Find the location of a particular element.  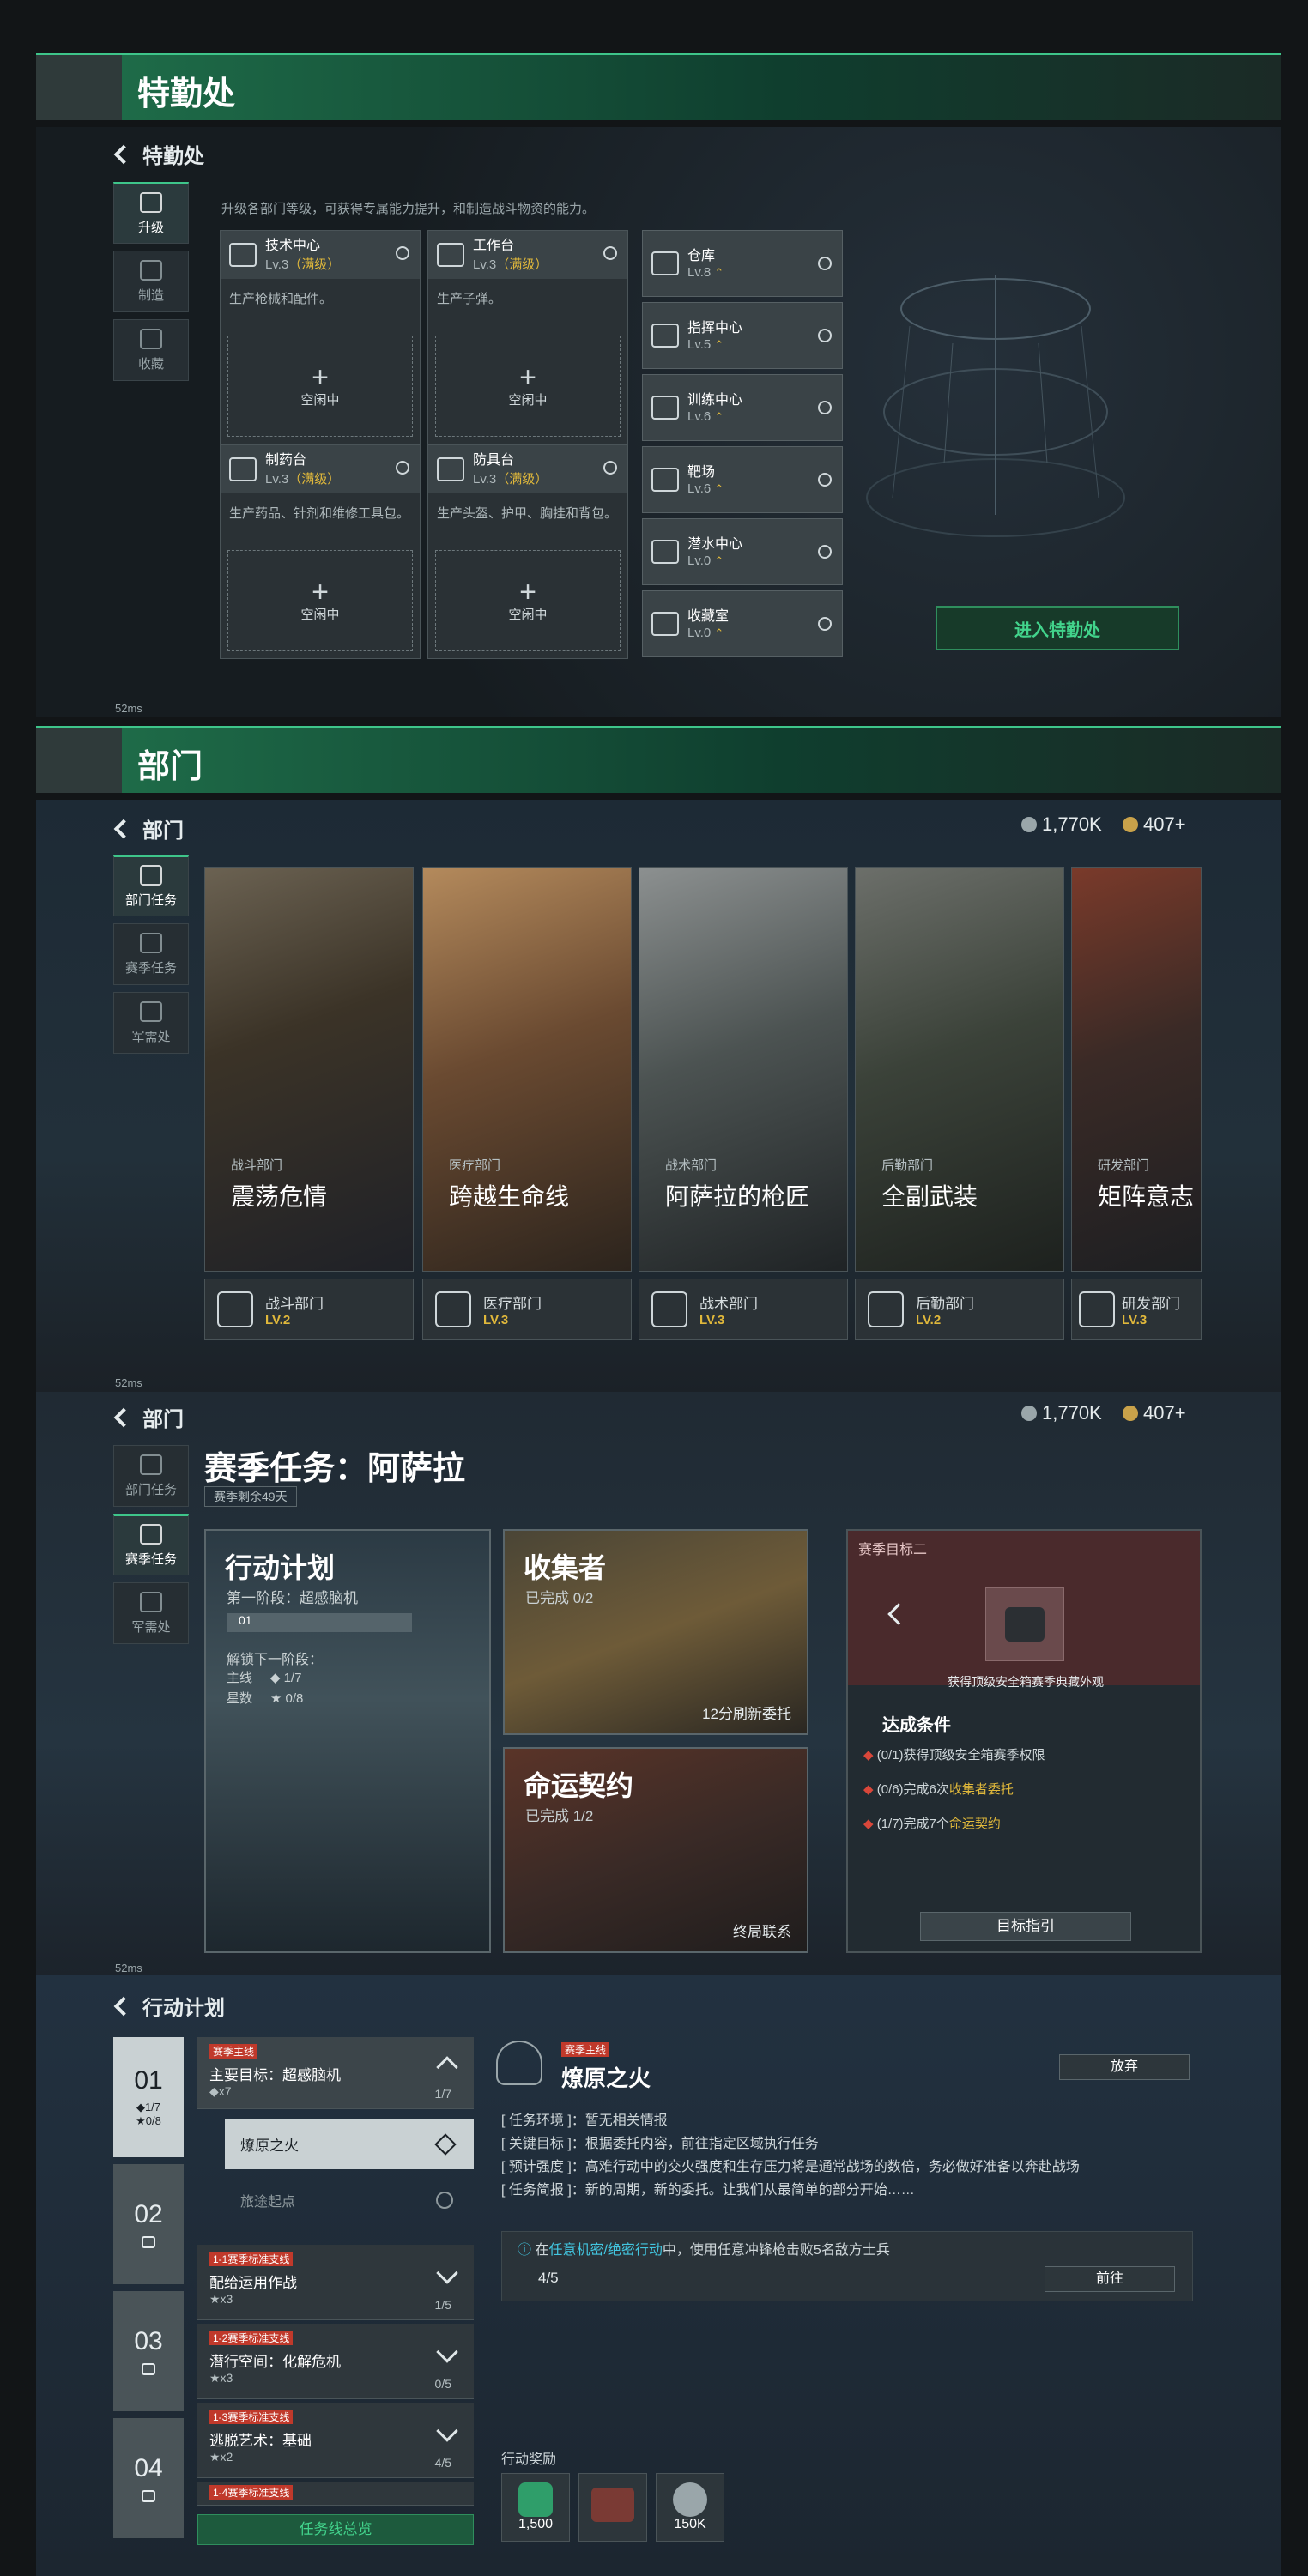

department-footer-tactical: 战术部门 LV.3 is located at coordinates (743, 1309).